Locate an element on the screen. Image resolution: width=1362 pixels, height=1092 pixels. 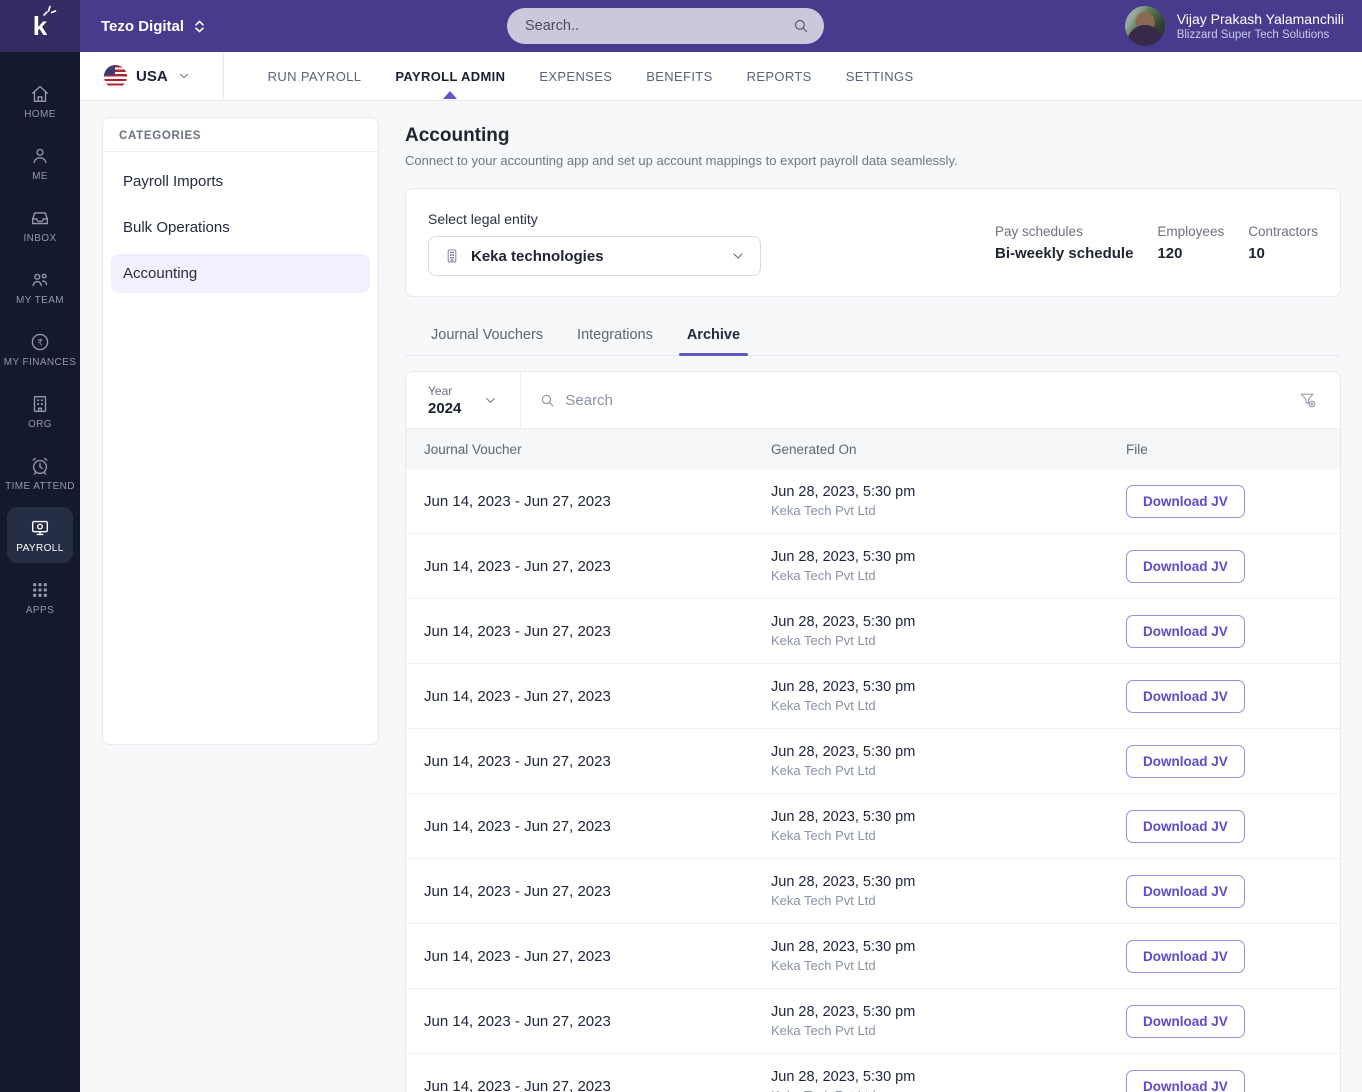
table-search-input is located at coordinates (911, 400).